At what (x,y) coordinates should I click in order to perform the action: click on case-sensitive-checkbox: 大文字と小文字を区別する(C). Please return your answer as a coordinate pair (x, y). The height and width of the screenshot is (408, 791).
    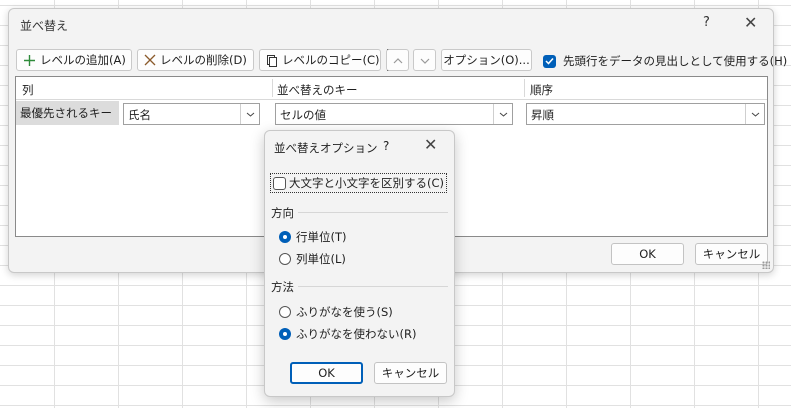
    Looking at the image, I should click on (359, 183).